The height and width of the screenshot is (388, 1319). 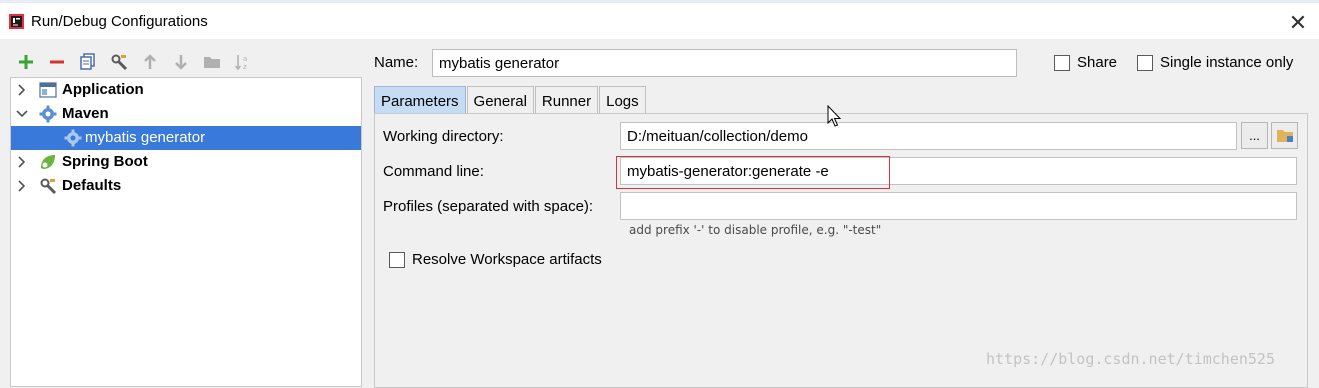 What do you see at coordinates (186, 186) in the screenshot?
I see `tree-item-defaults: Defaults` at bounding box center [186, 186].